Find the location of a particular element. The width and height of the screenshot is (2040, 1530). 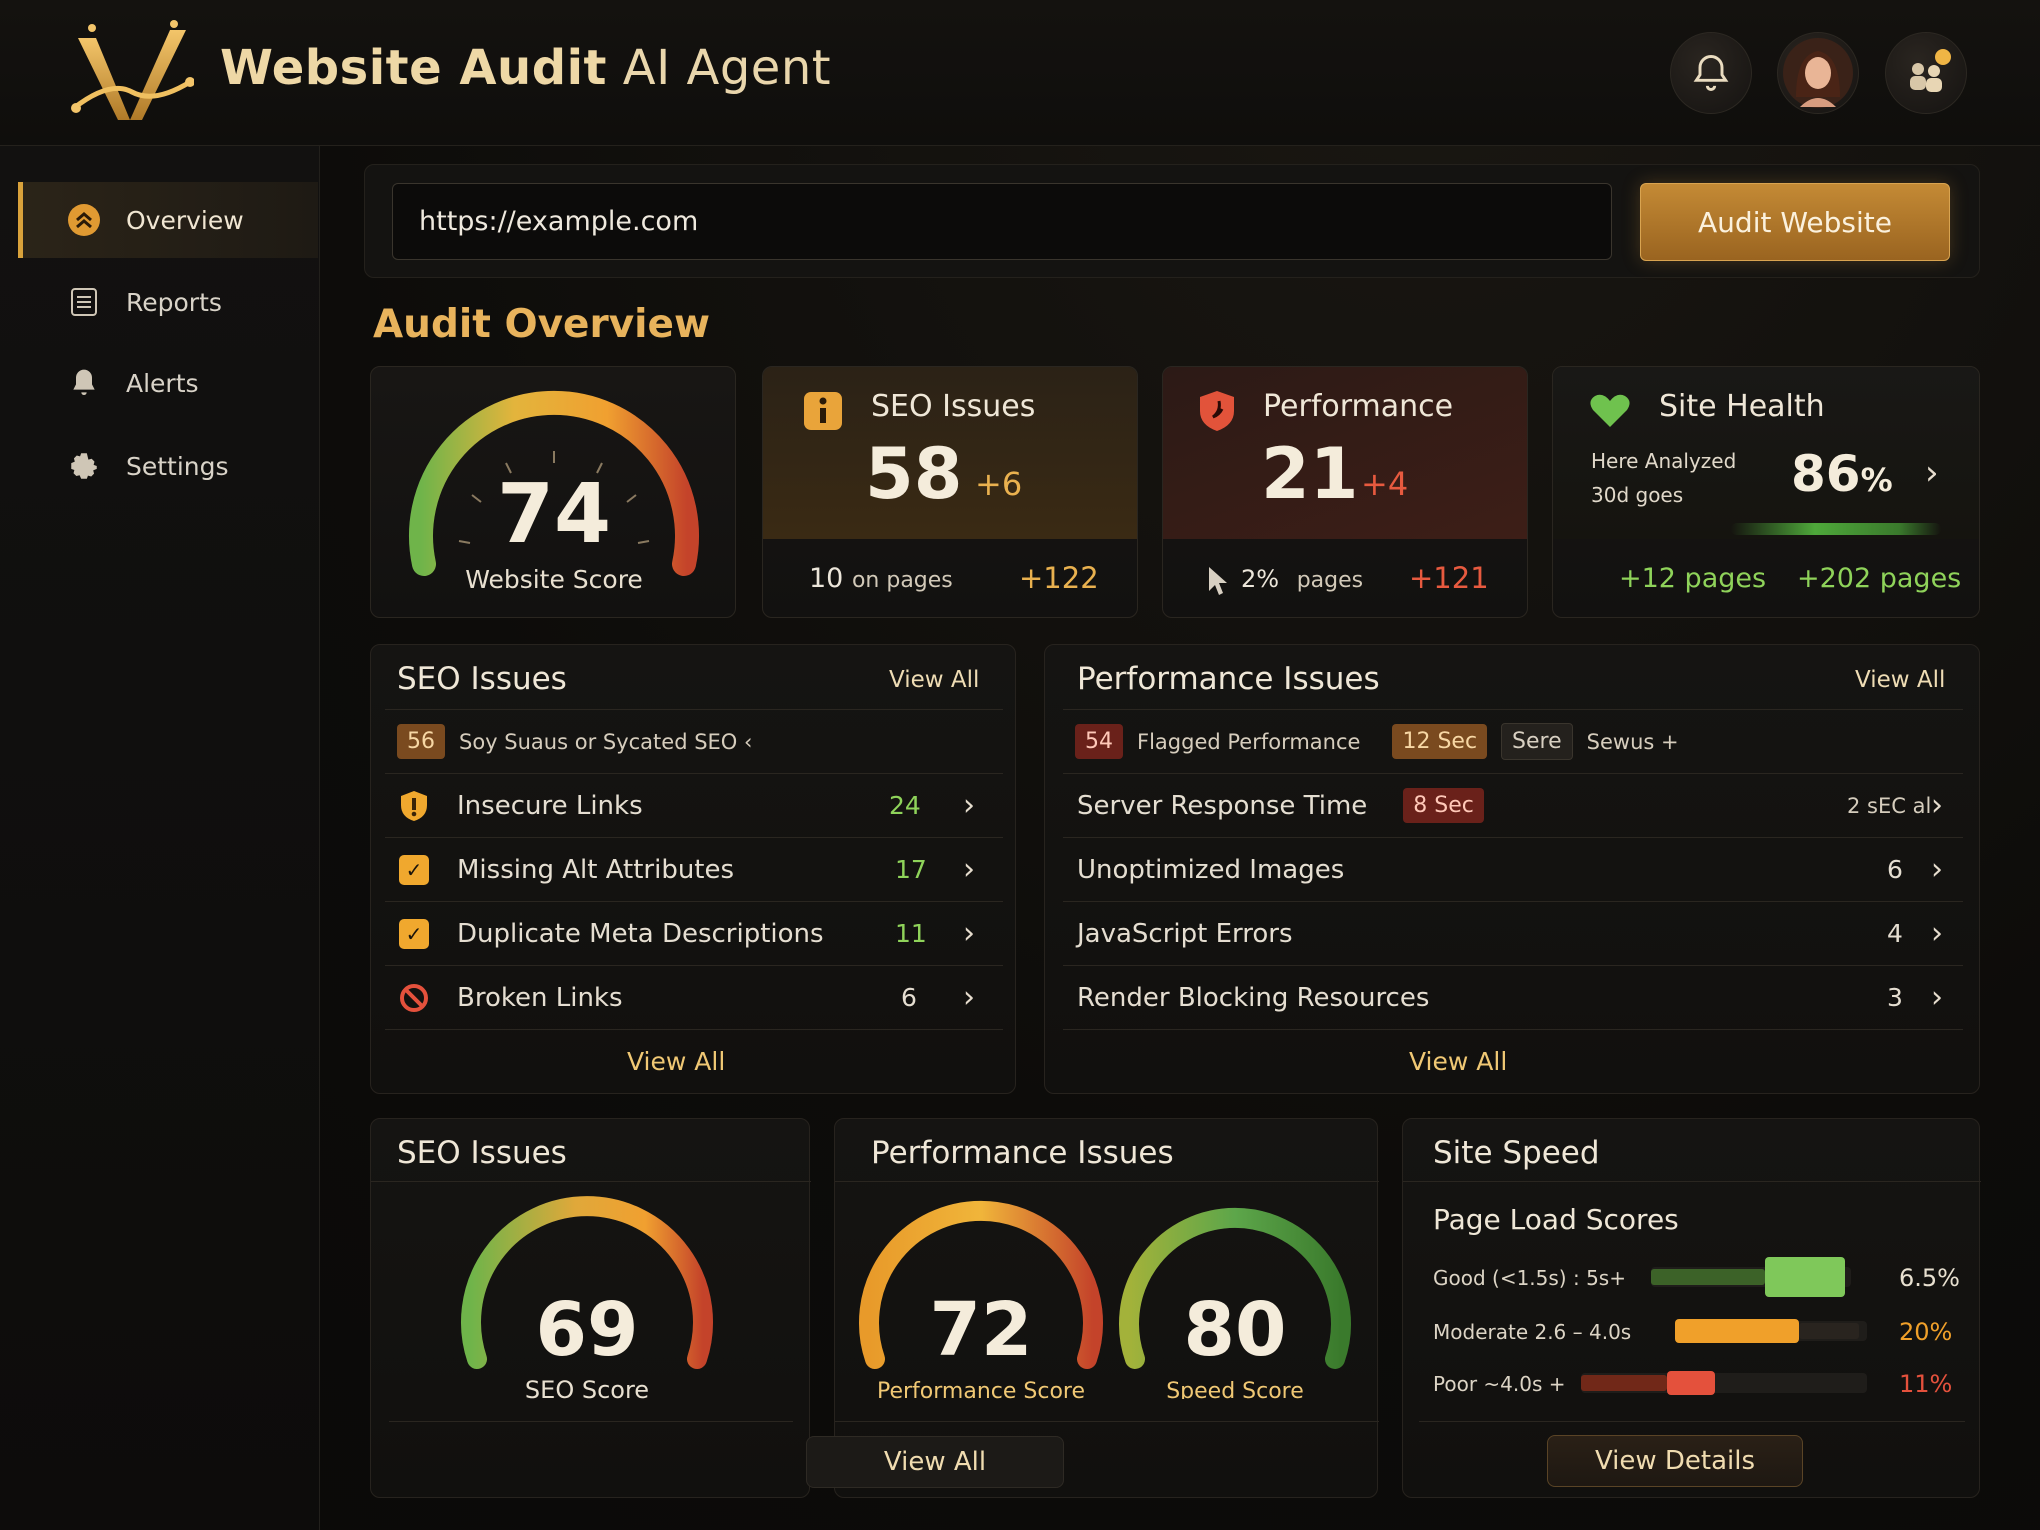

sidebar-item-settings: Settings is located at coordinates (168, 466).